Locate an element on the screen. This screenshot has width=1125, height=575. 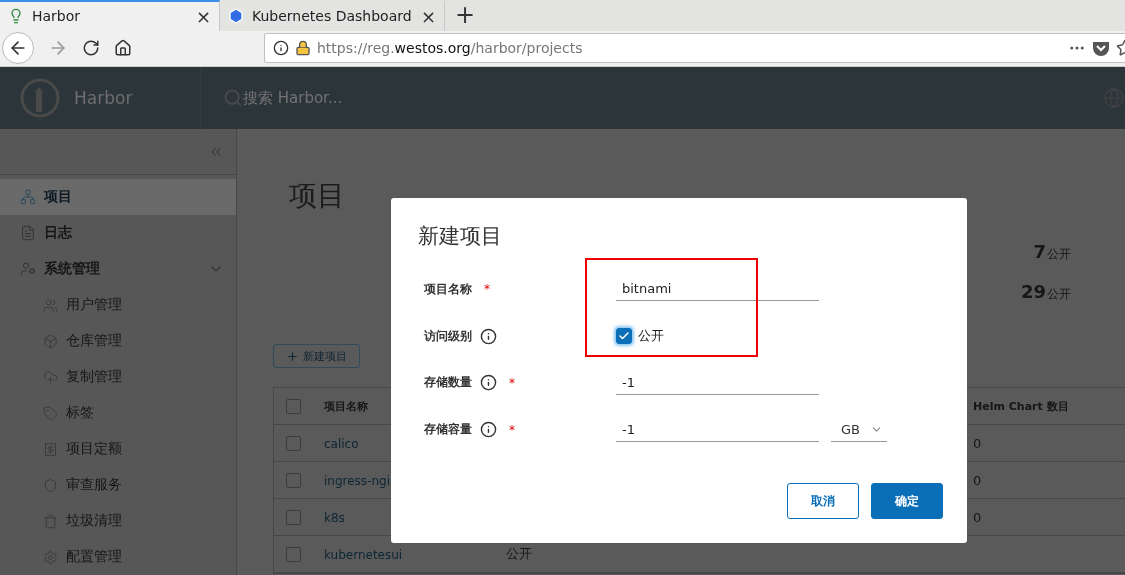
sidebar-item: 用户管理 is located at coordinates (118, 305).